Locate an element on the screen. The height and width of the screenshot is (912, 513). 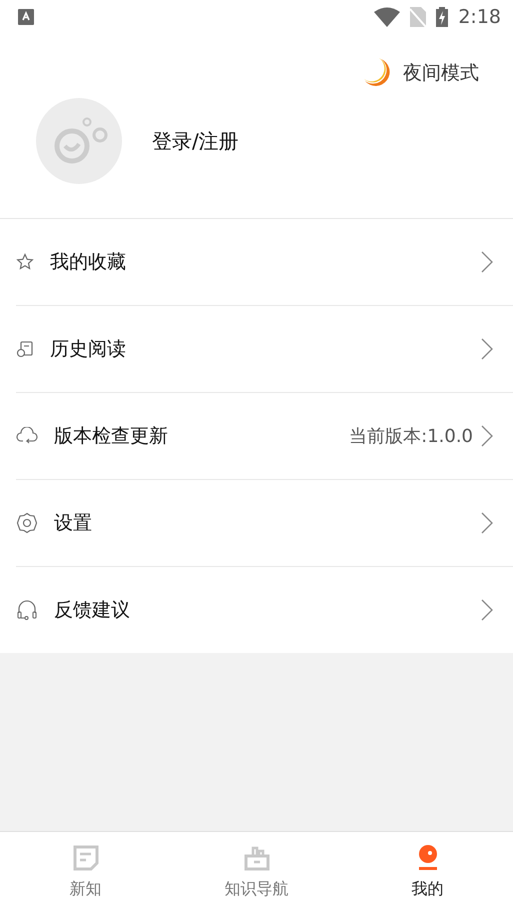
avatar-icon is located at coordinates (79, 141).